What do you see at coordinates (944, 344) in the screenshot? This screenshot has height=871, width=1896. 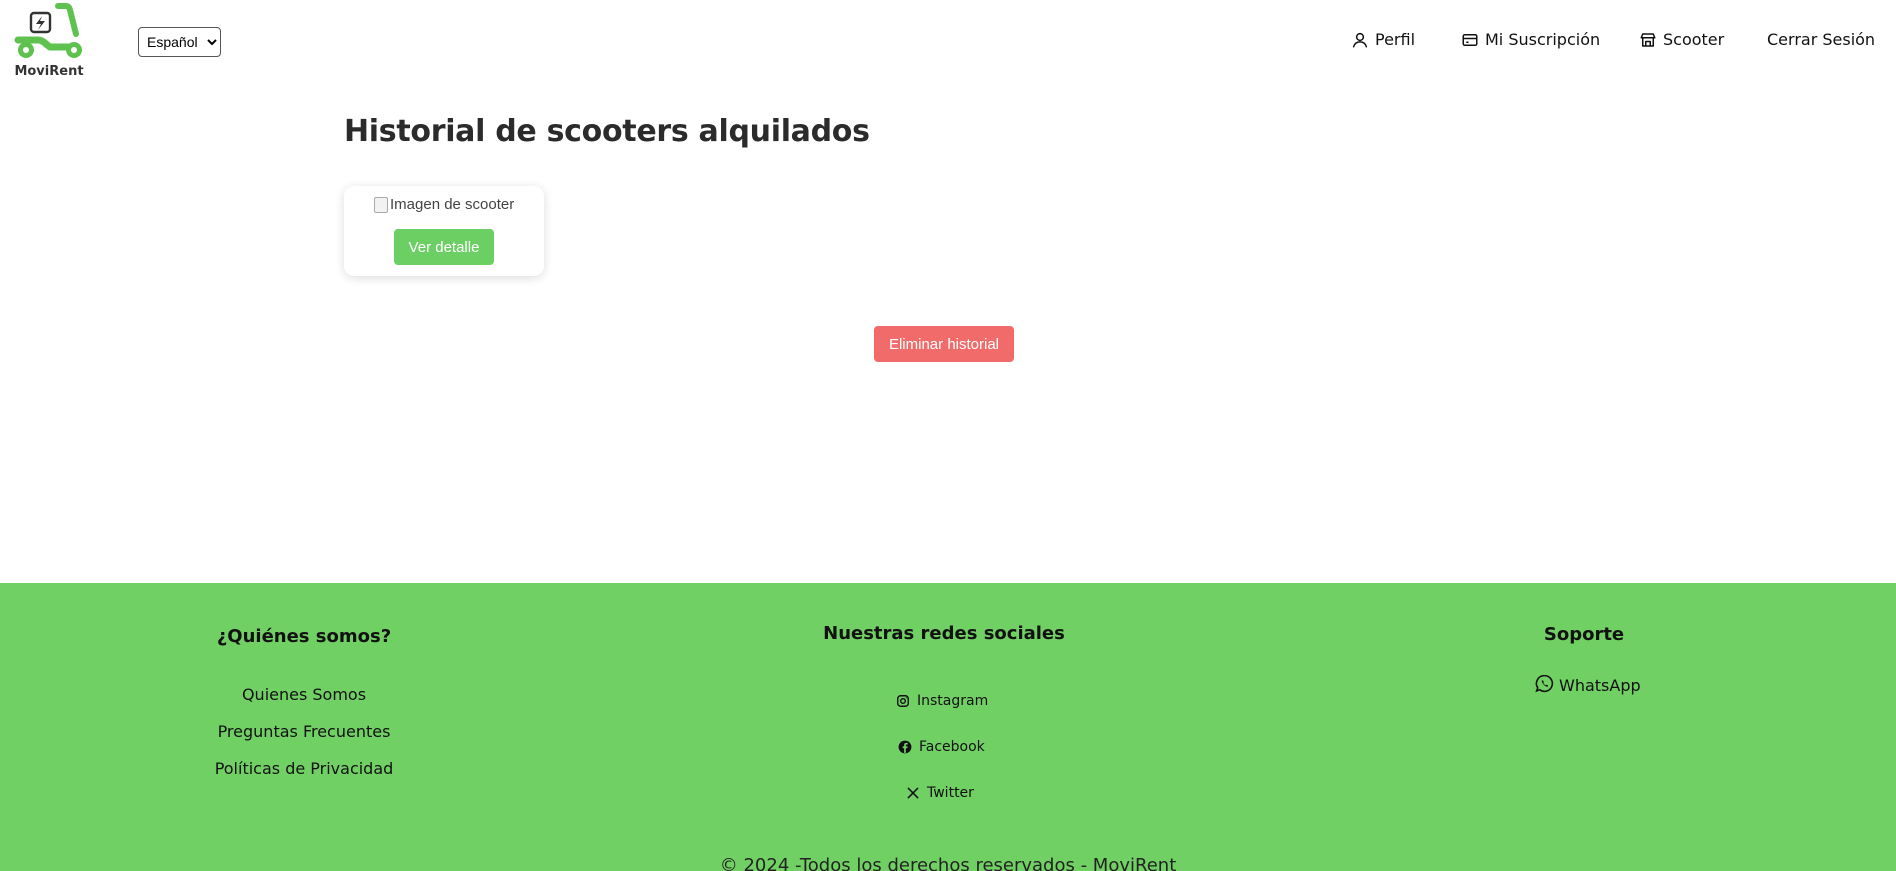 I see `delete-history-button: Eliminar historial` at bounding box center [944, 344].